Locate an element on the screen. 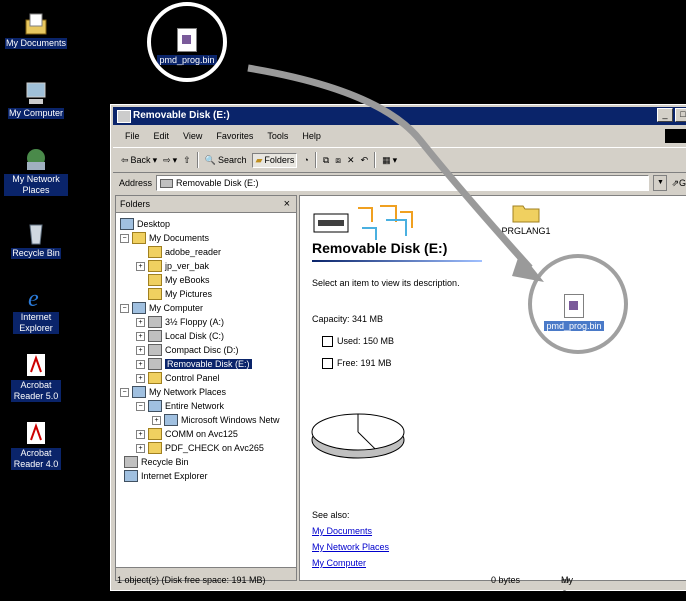 The width and height of the screenshot is (686, 601). desktop-icon-label: Recycle Bin is located at coordinates (36, 253).